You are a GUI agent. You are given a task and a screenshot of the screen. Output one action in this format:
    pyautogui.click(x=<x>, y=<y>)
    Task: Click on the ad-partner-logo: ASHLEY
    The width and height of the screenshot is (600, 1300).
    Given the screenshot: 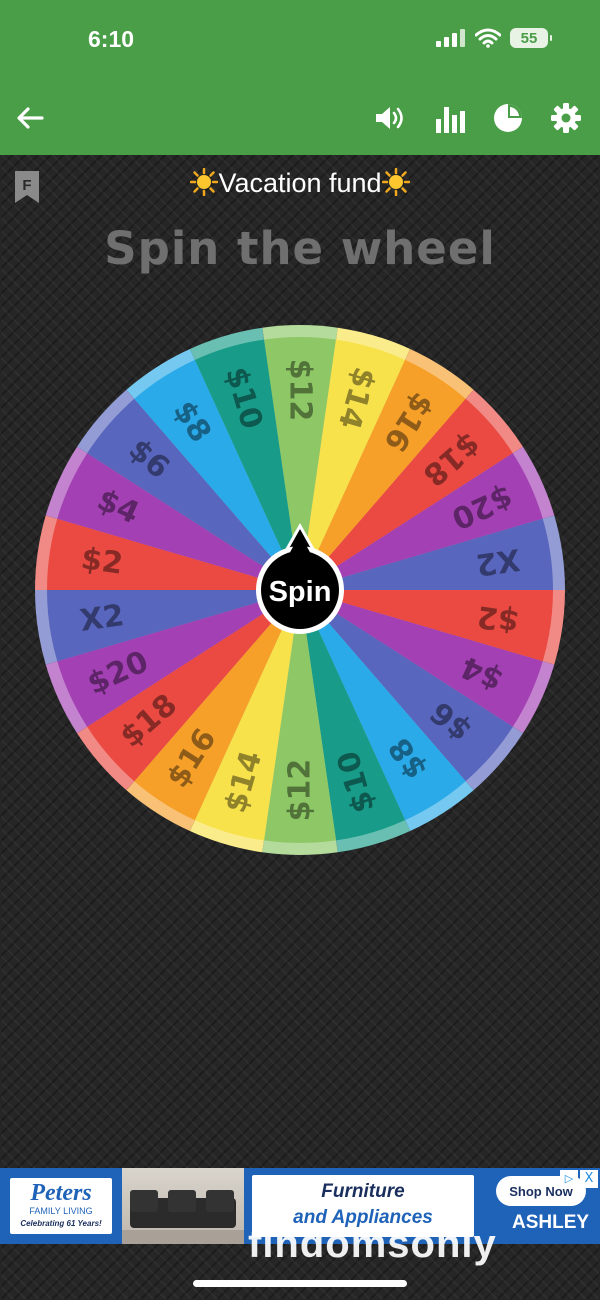 What is the action you would take?
    pyautogui.click(x=551, y=1222)
    